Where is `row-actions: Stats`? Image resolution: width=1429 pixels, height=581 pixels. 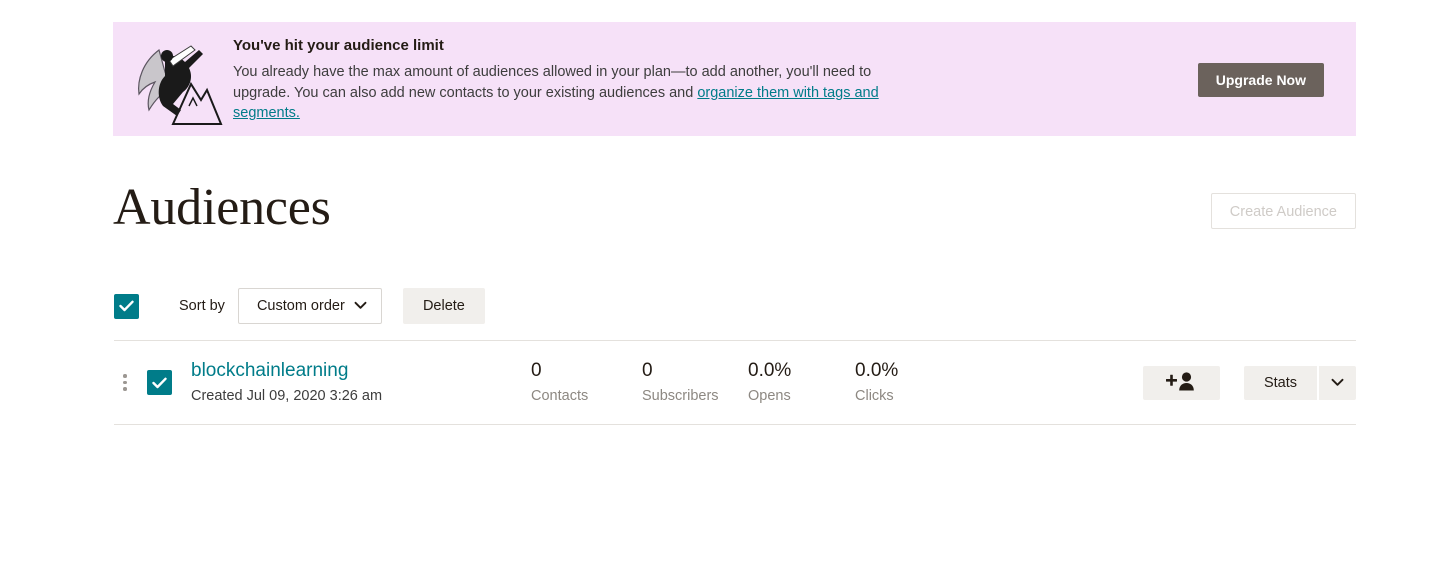 row-actions: Stats is located at coordinates (1249, 382).